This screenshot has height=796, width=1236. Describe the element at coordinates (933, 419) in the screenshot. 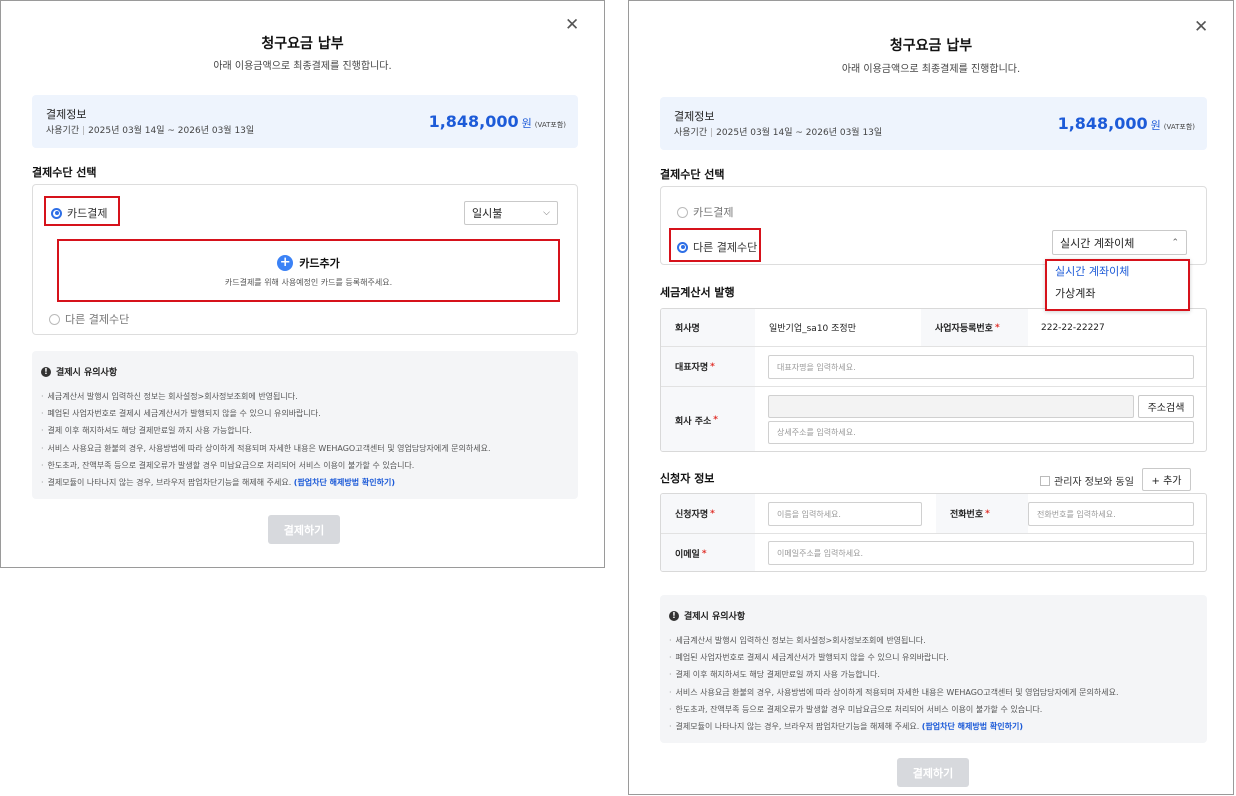

I see `tax-row-address: 회사 주소 * 주소검색 상세주소를 입력하세요.` at that location.